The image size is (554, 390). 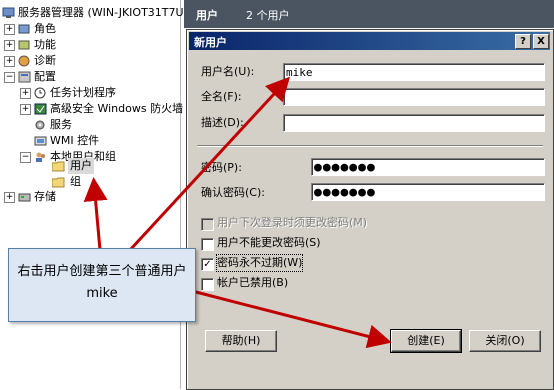 I want to click on close-button: 关闭(O), so click(x=505, y=341).